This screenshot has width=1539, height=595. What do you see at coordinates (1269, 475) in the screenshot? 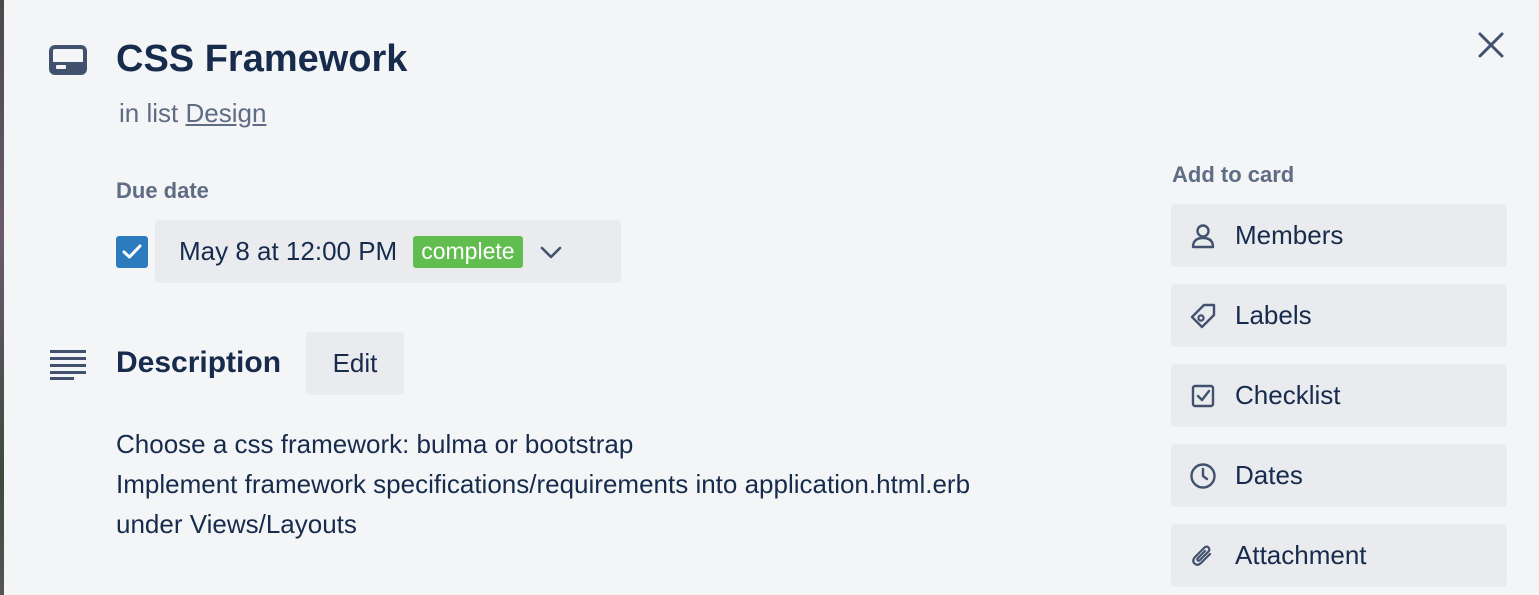
I see `dates-label: Dates` at bounding box center [1269, 475].